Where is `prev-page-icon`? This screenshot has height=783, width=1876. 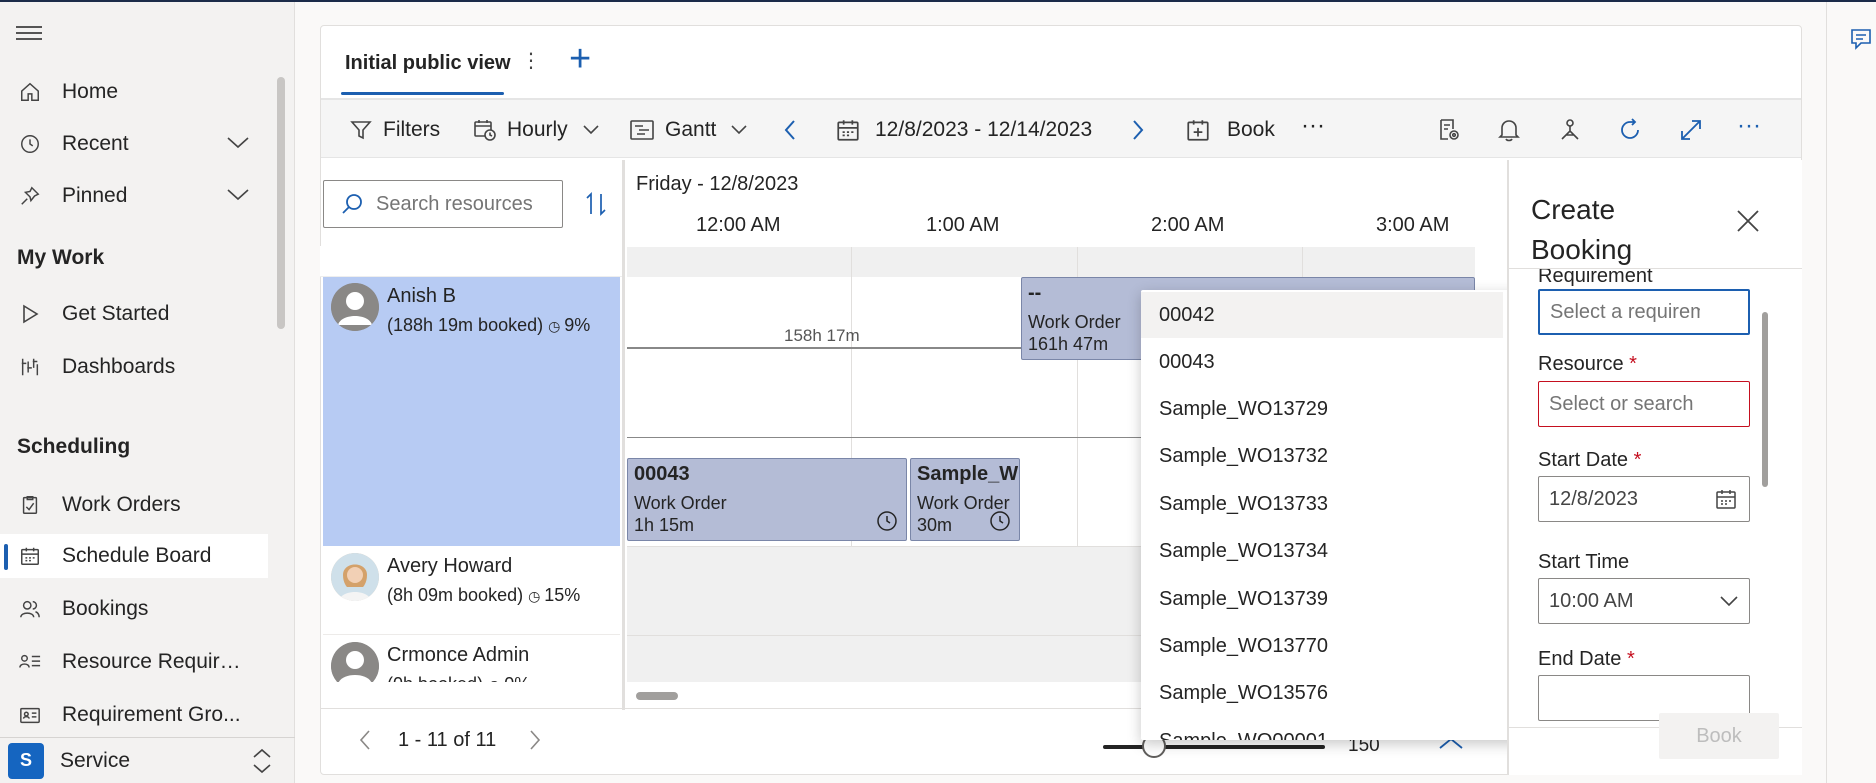
prev-page-icon is located at coordinates (365, 743).